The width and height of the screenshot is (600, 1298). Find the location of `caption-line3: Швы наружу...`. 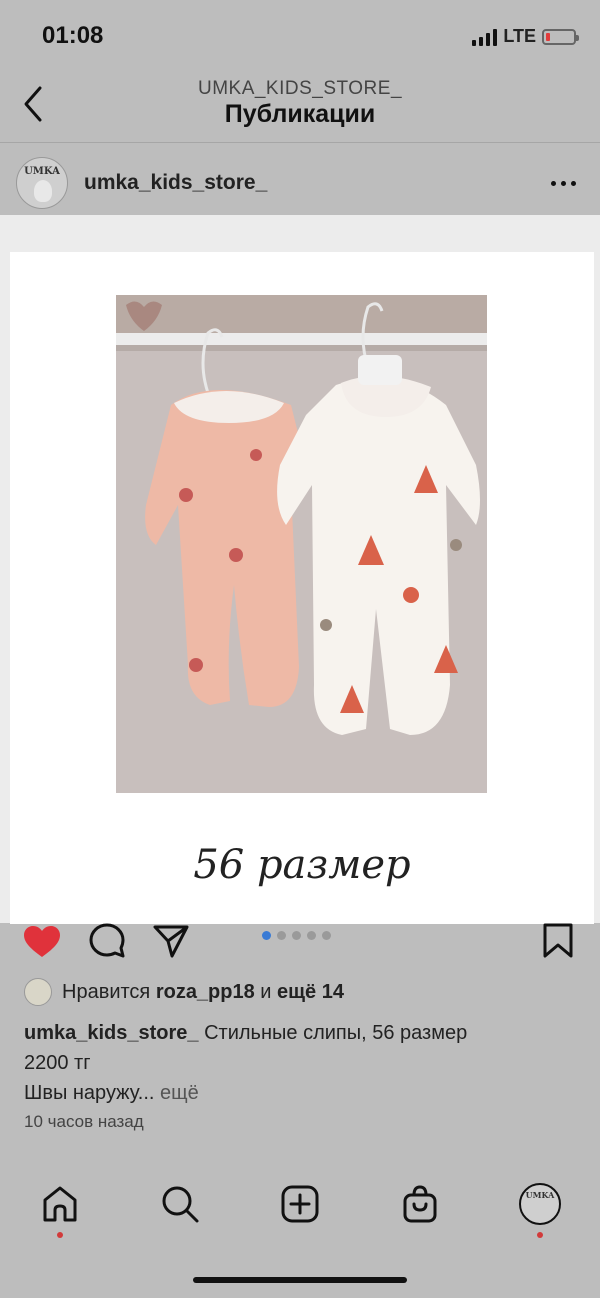

caption-line3: Швы наружу... is located at coordinates (89, 1093).